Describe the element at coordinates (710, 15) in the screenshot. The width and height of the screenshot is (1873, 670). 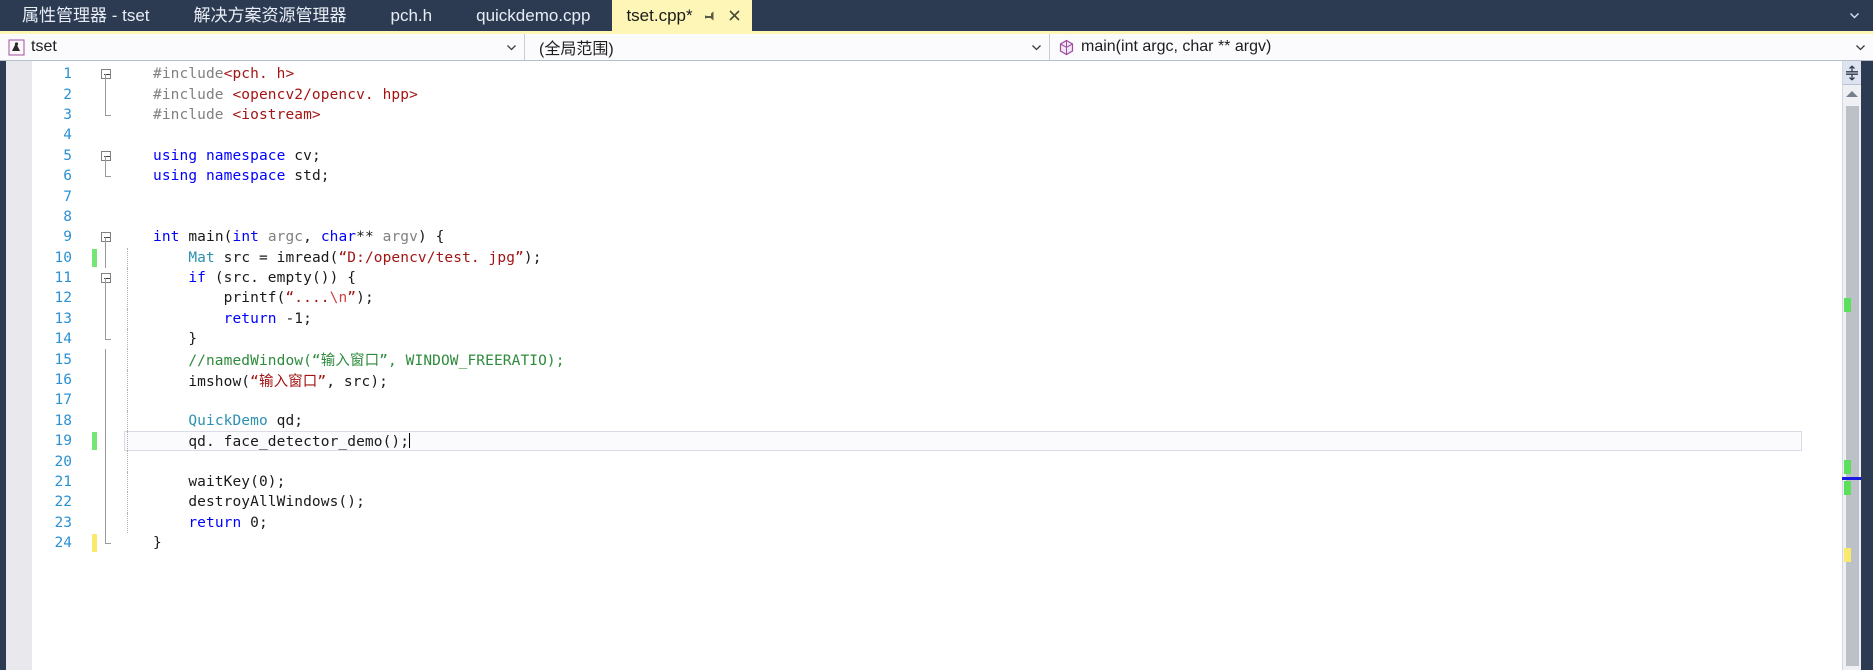
I see `pin-icon` at that location.